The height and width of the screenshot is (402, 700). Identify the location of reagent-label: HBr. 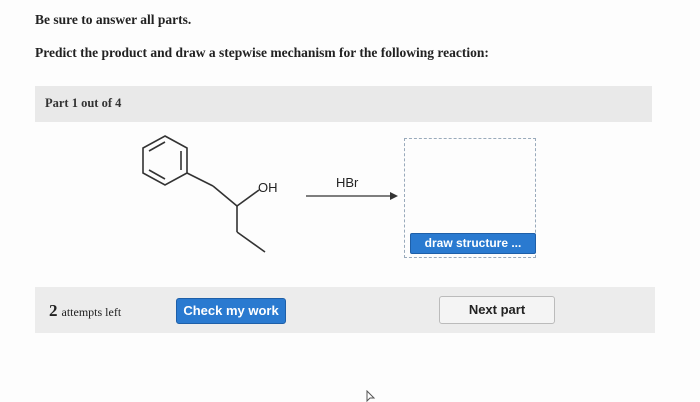
(347, 182).